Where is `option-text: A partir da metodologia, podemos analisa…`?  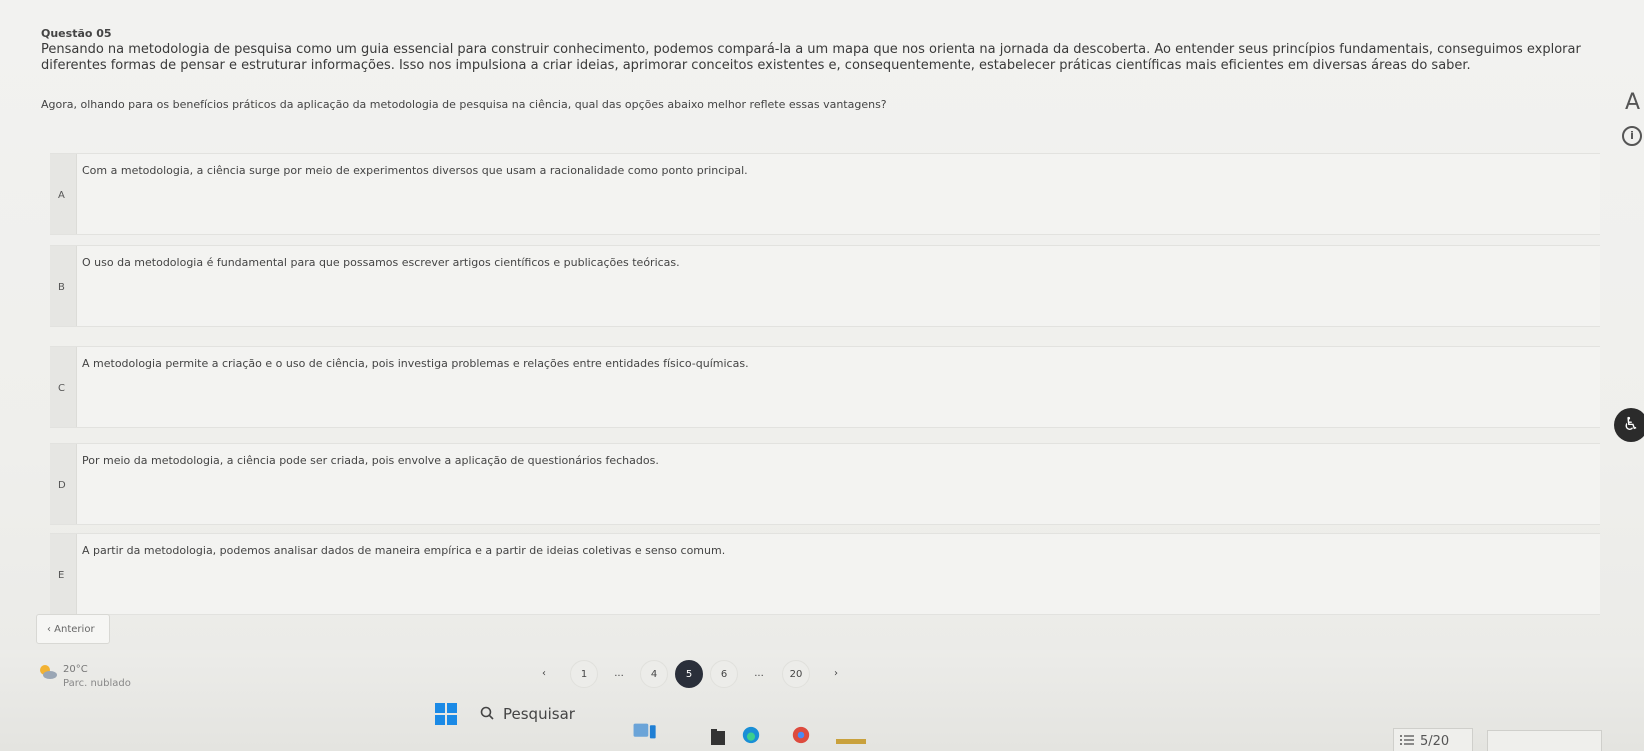 option-text: A partir da metodologia, podemos analisa… is located at coordinates (404, 550).